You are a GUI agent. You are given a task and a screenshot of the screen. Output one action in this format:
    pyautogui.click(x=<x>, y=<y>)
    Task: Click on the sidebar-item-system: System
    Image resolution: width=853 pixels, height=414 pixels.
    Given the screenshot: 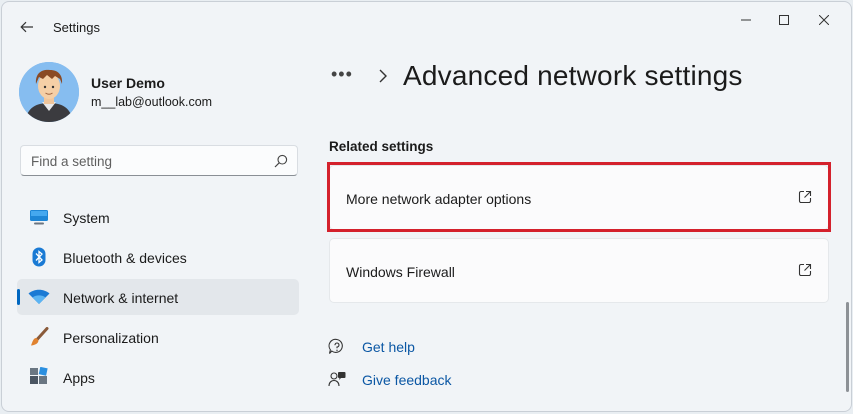 What is the action you would take?
    pyautogui.click(x=158, y=217)
    